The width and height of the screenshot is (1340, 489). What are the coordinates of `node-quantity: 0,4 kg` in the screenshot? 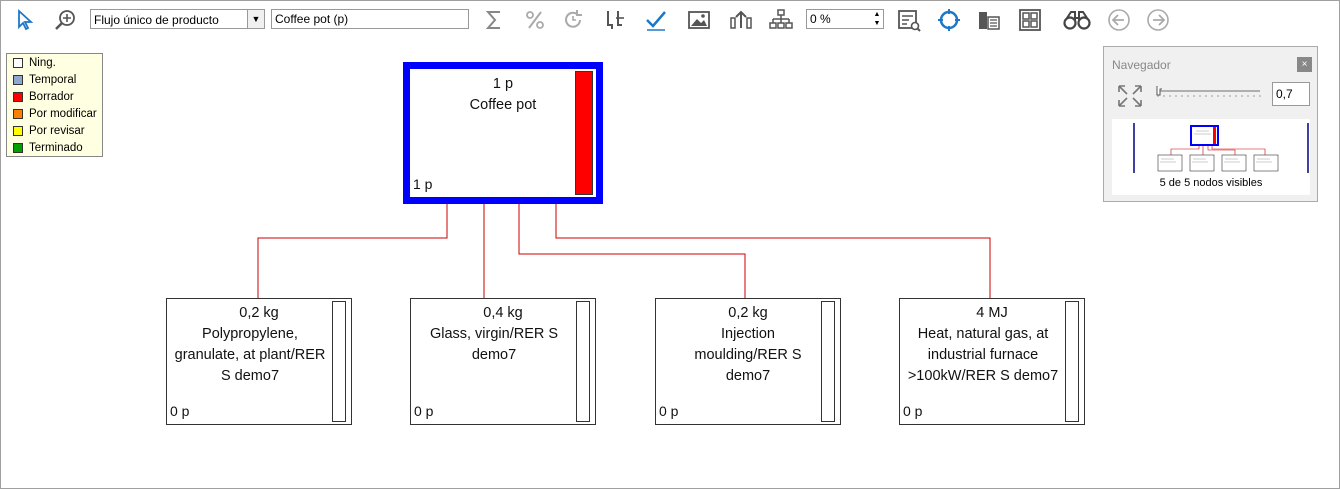 It's located at (503, 313).